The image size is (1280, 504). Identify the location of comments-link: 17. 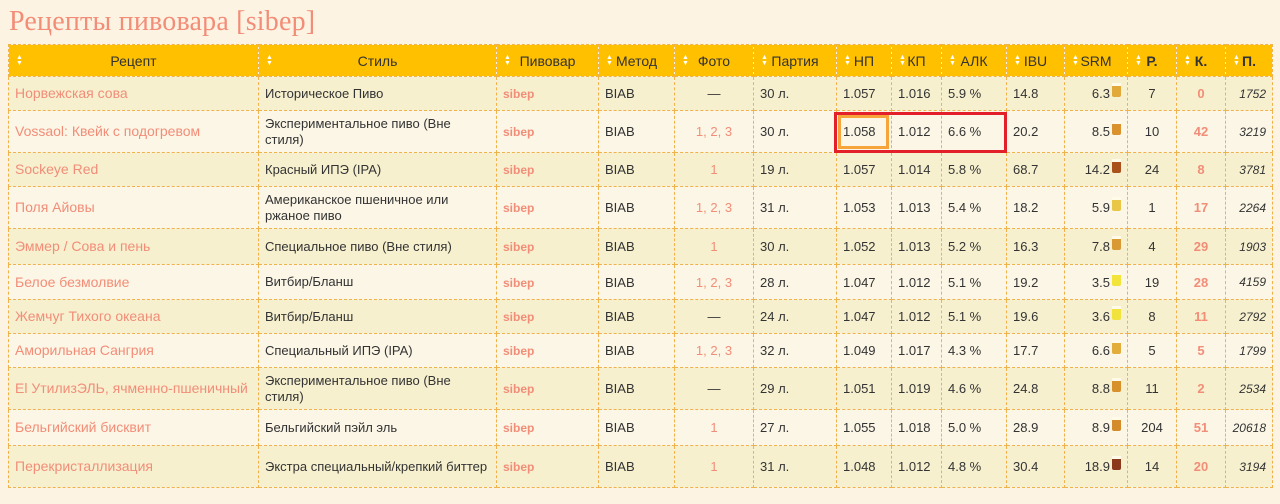
(1201, 207).